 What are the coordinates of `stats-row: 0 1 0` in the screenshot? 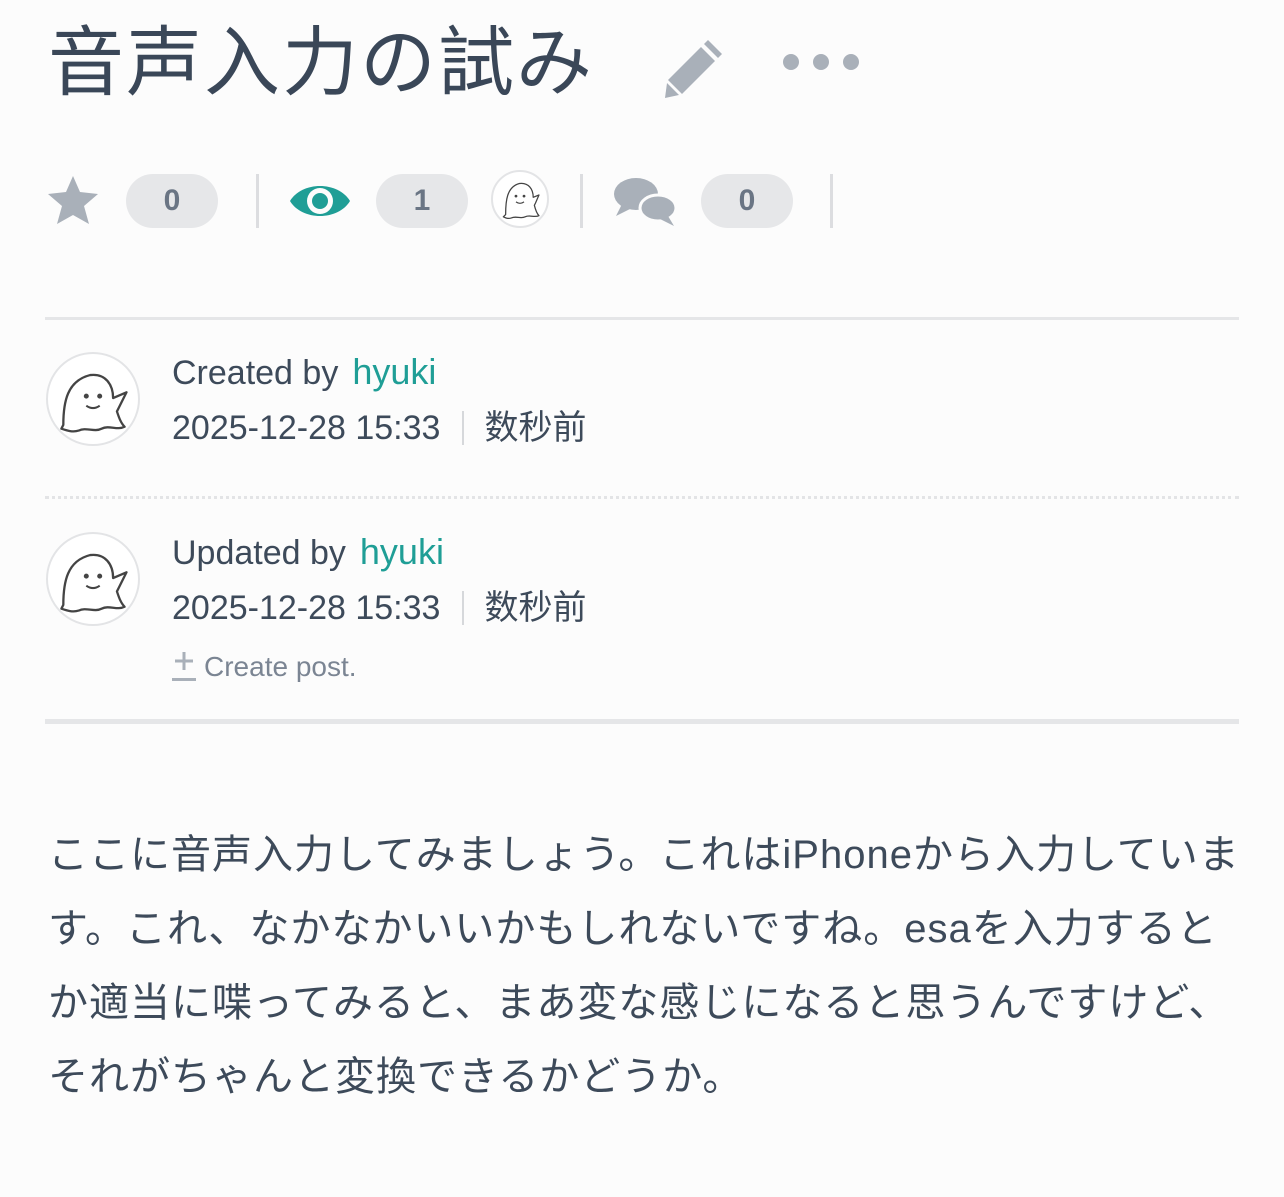 It's located at (456, 201).